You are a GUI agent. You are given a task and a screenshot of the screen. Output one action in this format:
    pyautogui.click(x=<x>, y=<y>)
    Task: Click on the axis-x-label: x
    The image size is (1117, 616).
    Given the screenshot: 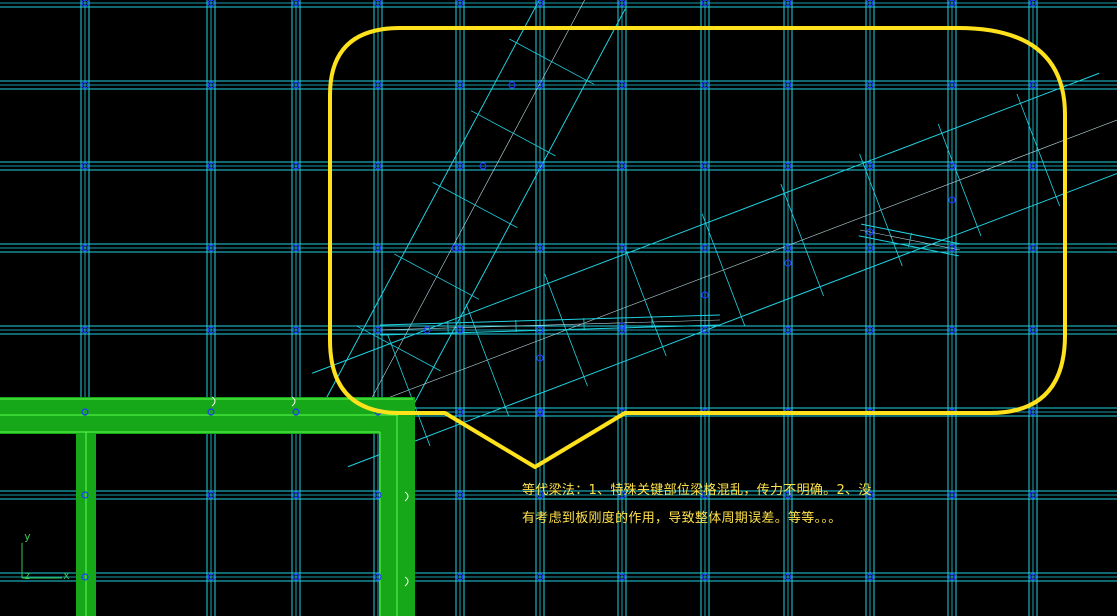 What is the action you would take?
    pyautogui.click(x=66, y=575)
    